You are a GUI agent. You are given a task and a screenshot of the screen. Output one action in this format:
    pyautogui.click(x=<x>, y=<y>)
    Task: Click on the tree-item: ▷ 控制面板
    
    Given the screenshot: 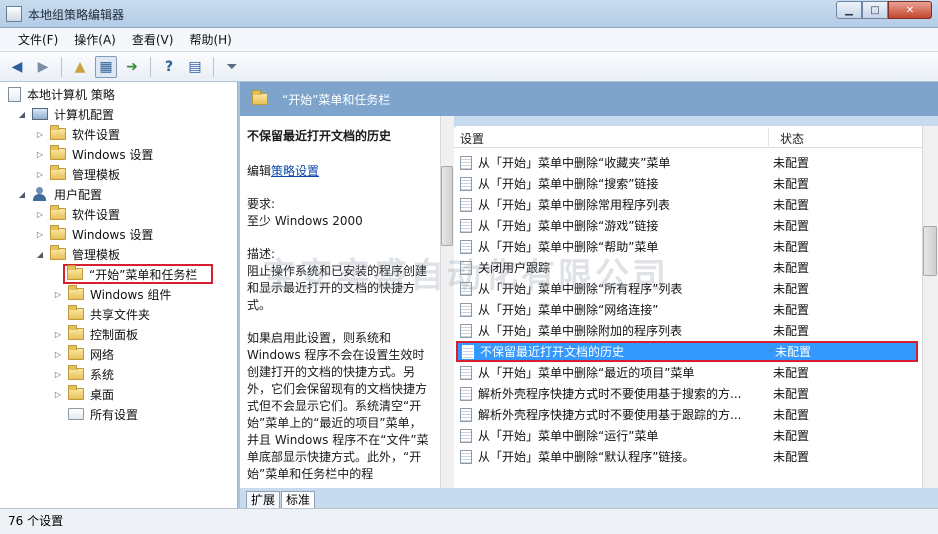 What is the action you would take?
    pyautogui.click(x=95, y=334)
    